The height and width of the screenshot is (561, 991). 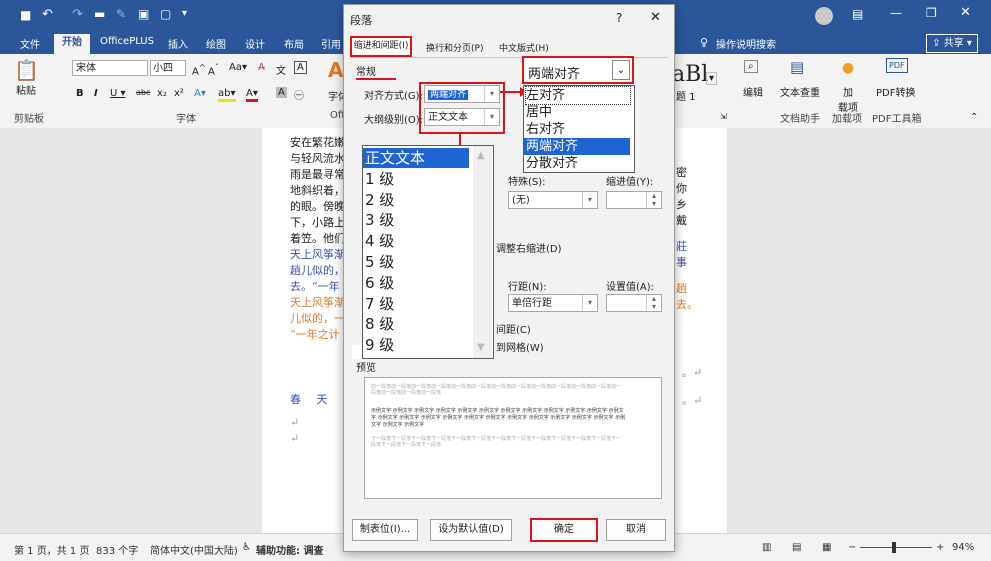 I want to click on spacing-checkbox-label: 间距(C), so click(x=513, y=328).